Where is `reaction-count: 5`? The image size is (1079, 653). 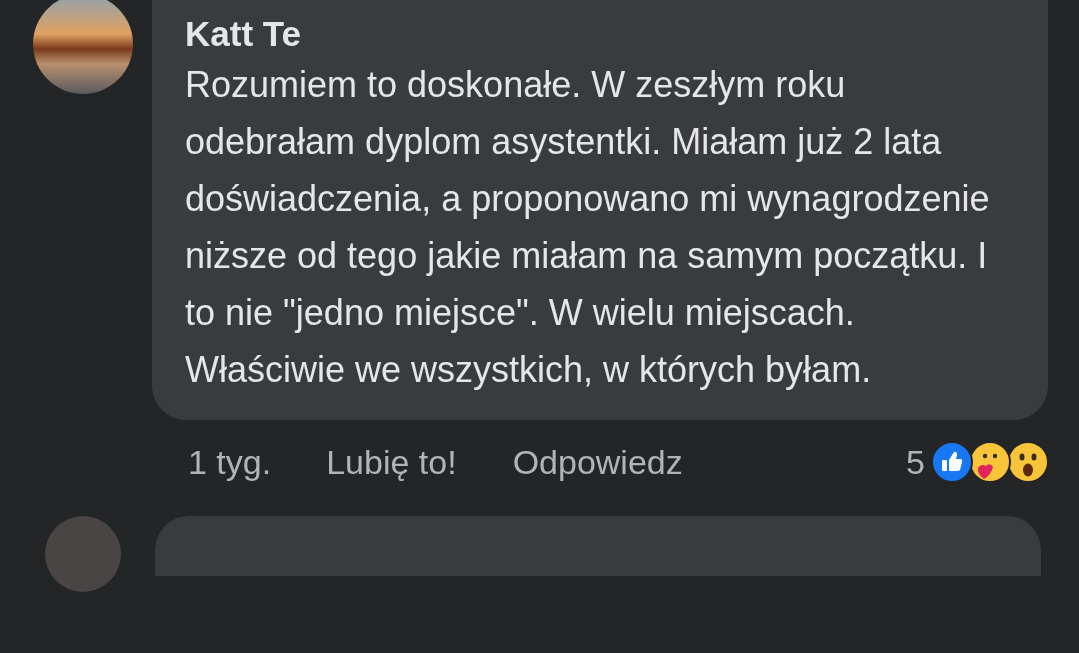 reaction-count: 5 is located at coordinates (915, 462).